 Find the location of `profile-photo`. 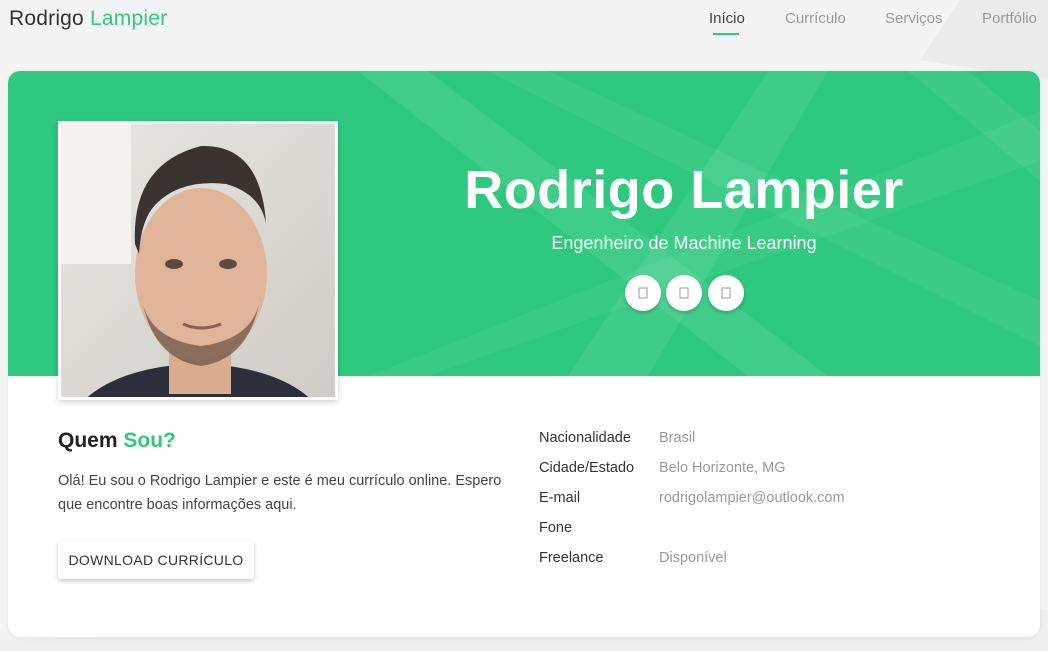

profile-photo is located at coordinates (198, 260).